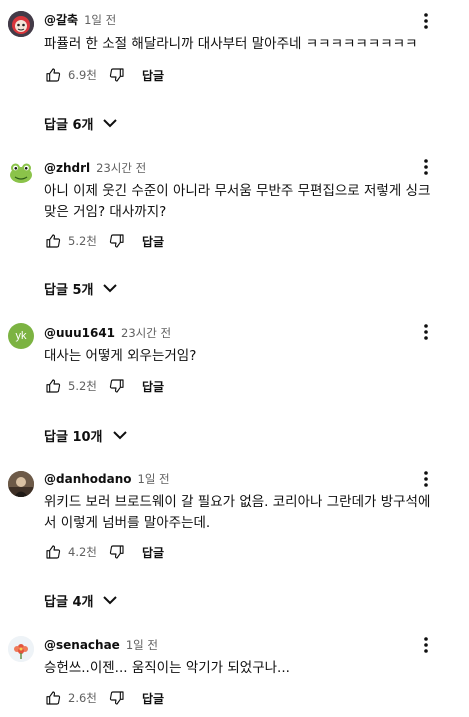 Image resolution: width=469 pixels, height=717 pixels. What do you see at coordinates (231, 44) in the screenshot?
I see `comment-text: 파퓰러 한 소절 해달라니까 대사부터 말아주네 ㅋㅋㅋㅋㅋㅋㅋㅋㅋ` at bounding box center [231, 44].